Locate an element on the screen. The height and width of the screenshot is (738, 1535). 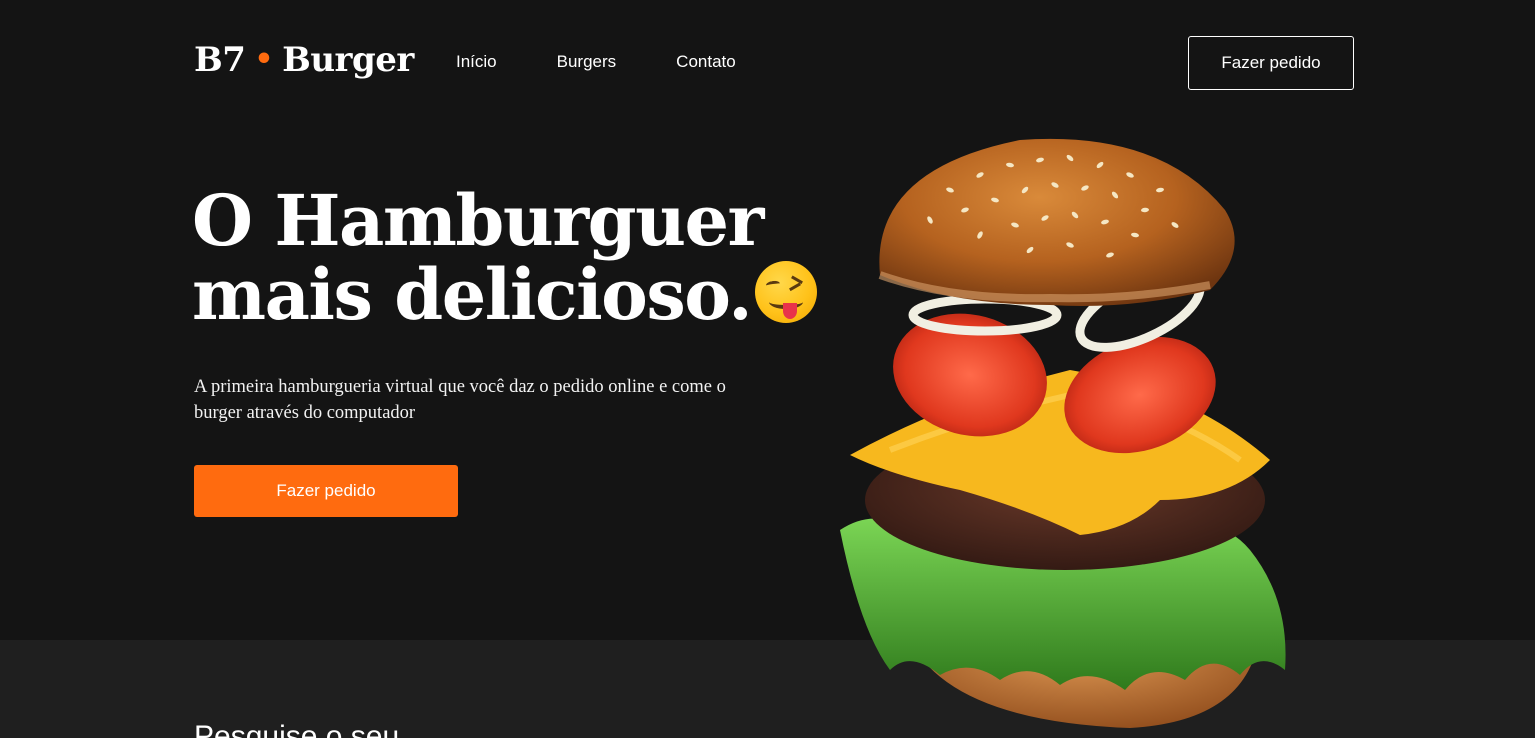
headline-line-2-text: mais delicioso. is located at coordinates (472, 294).